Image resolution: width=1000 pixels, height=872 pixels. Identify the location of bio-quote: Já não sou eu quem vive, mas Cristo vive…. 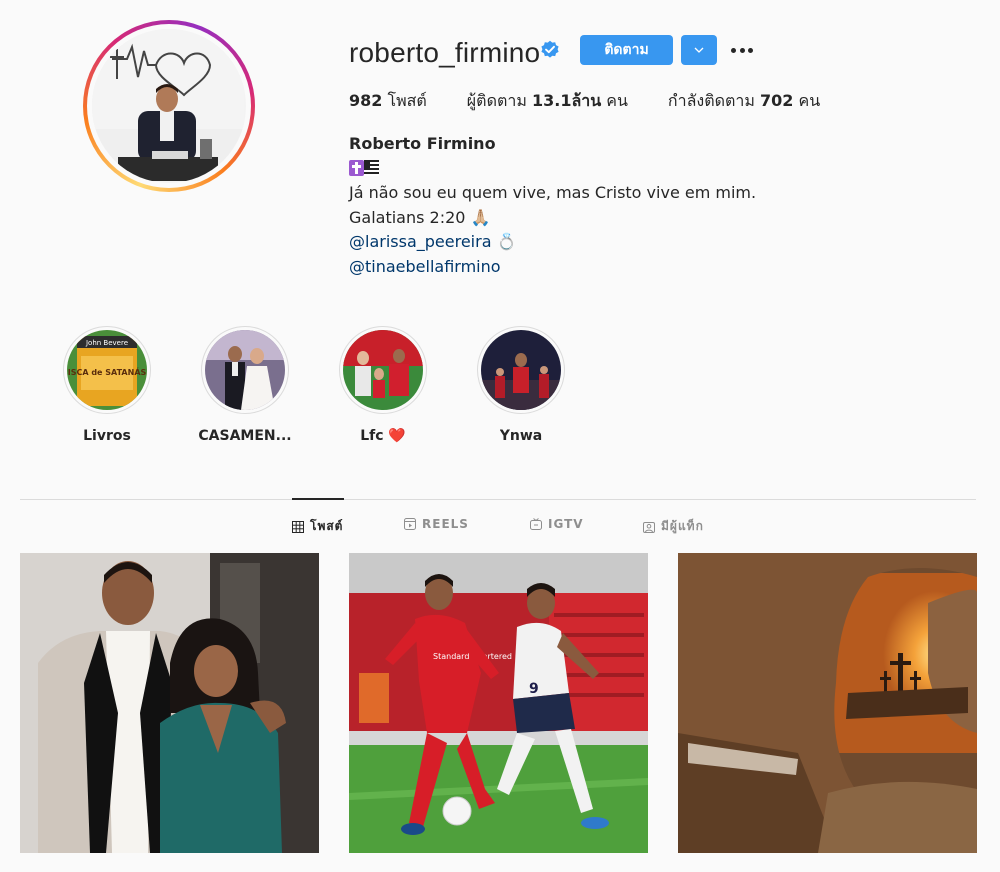
(553, 192).